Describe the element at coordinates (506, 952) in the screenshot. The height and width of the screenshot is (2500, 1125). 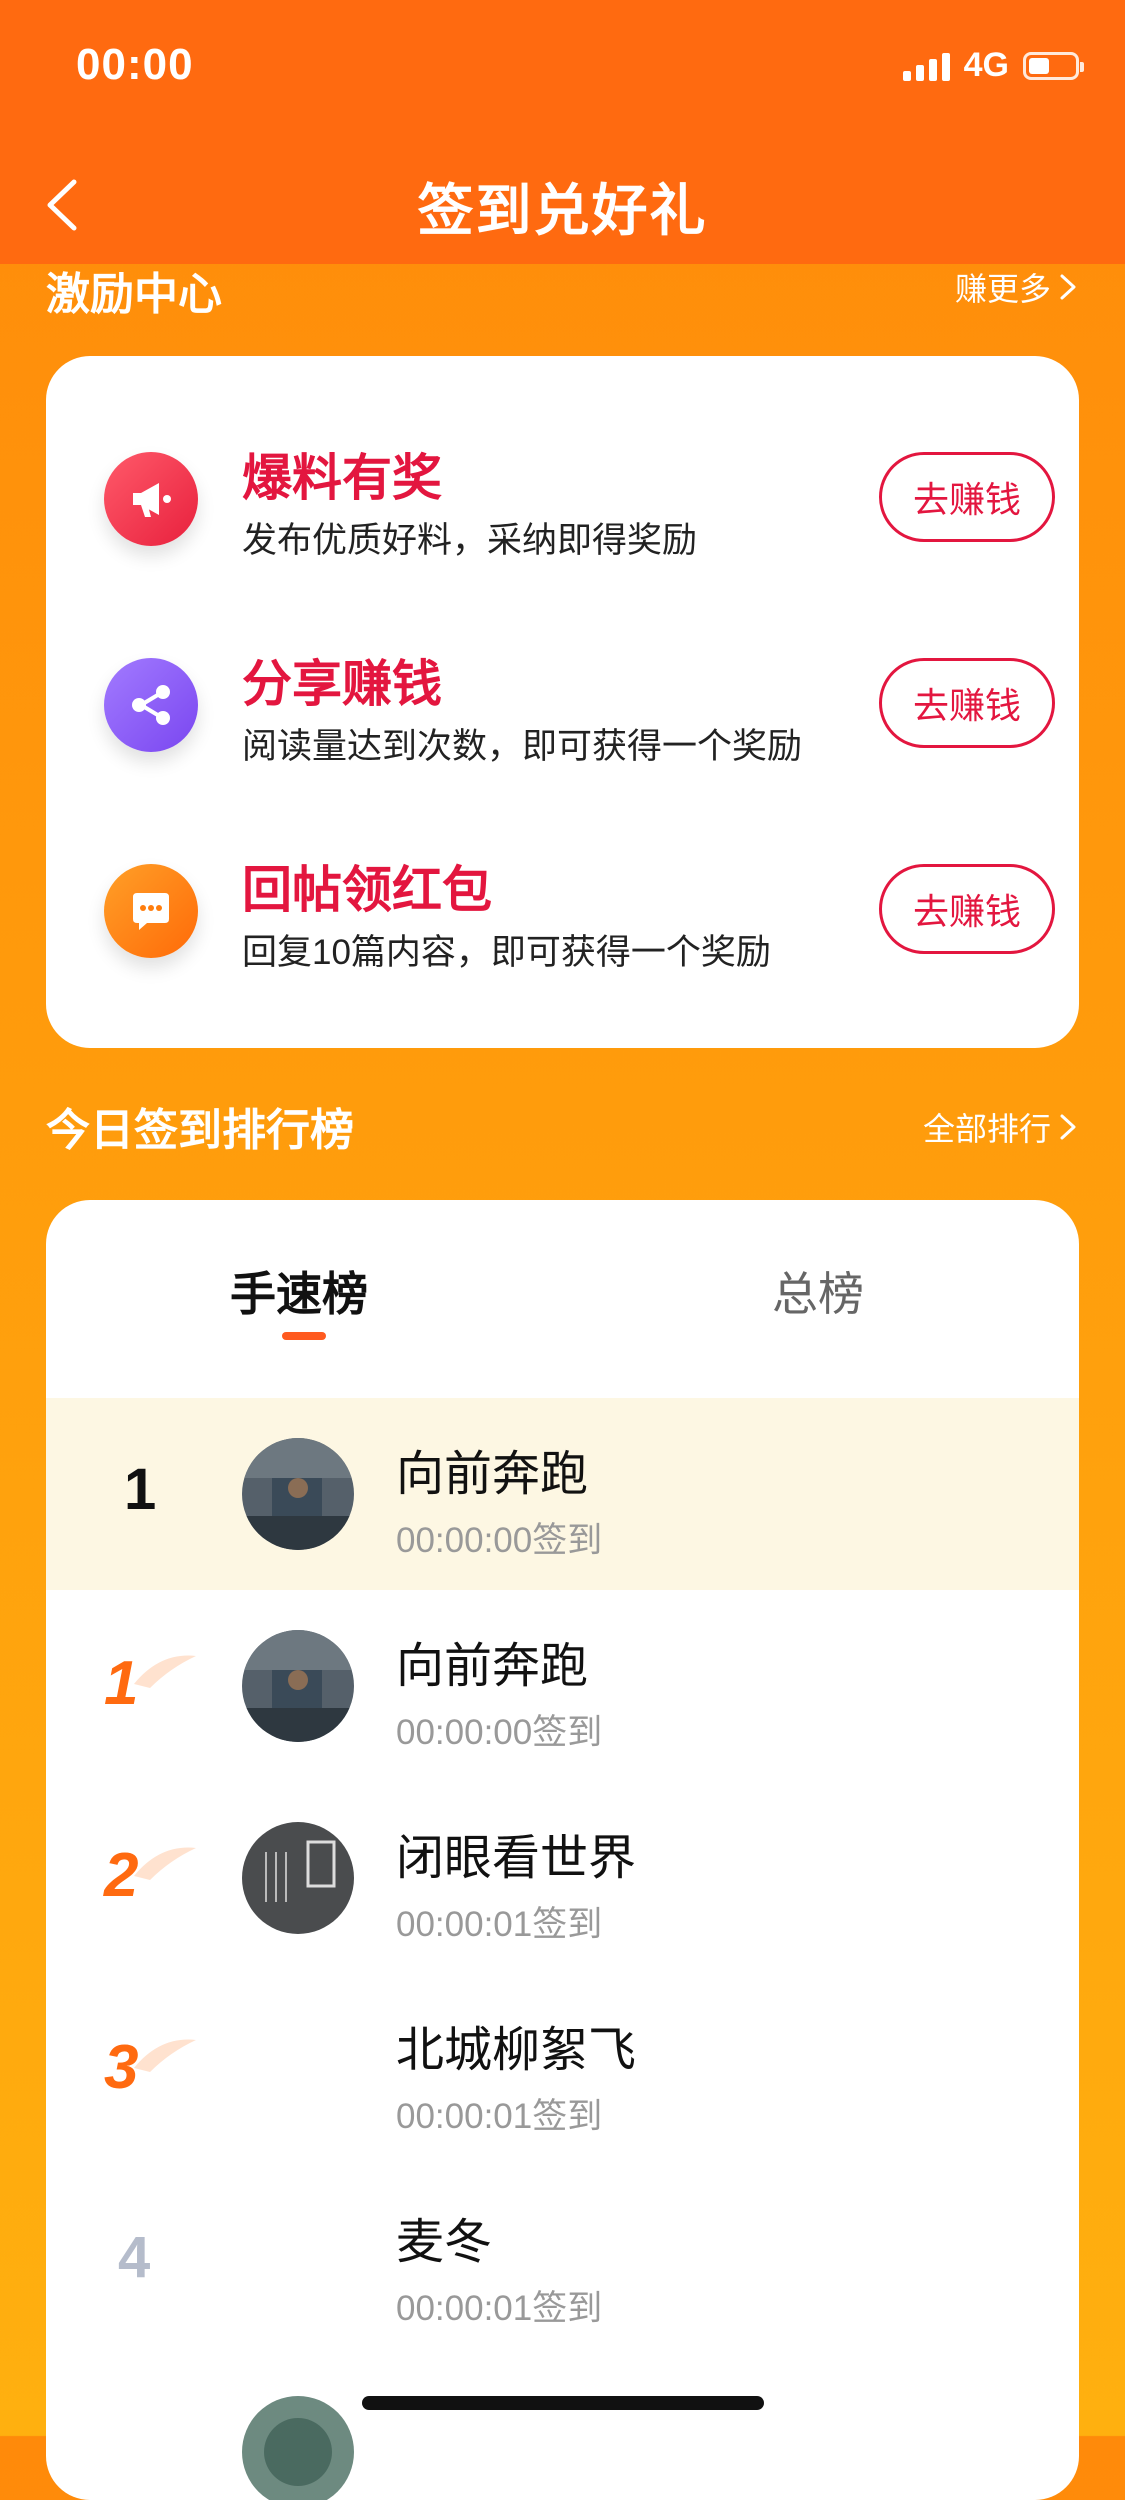
I see `task-desc: 回复10篇内容，即可获得一个奖励` at that location.